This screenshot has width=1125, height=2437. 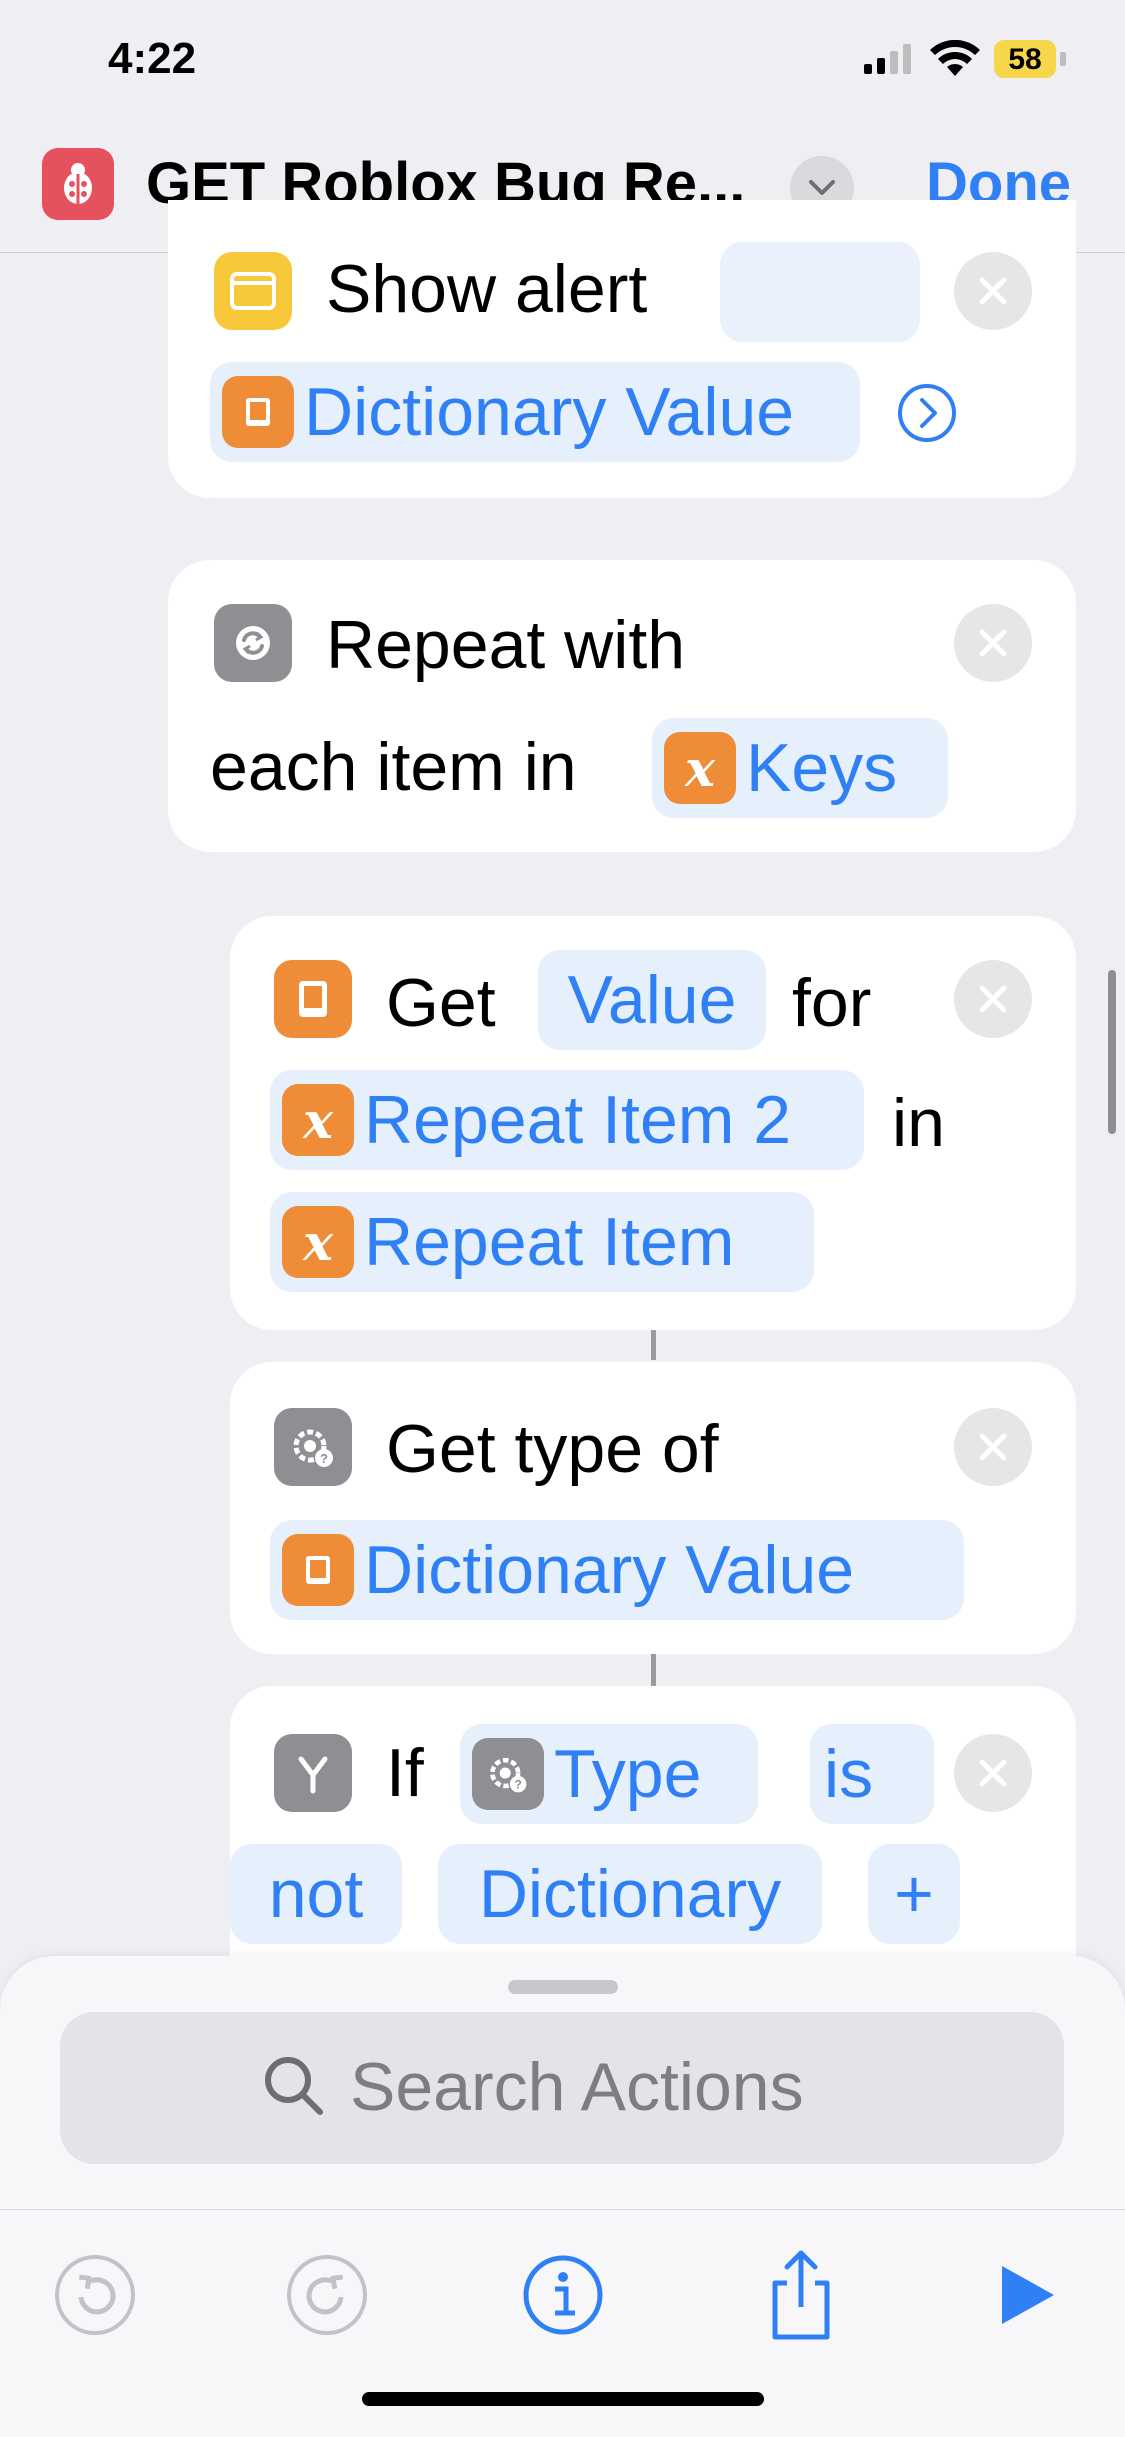 I want to click on word-get: Get, so click(x=441, y=1003).